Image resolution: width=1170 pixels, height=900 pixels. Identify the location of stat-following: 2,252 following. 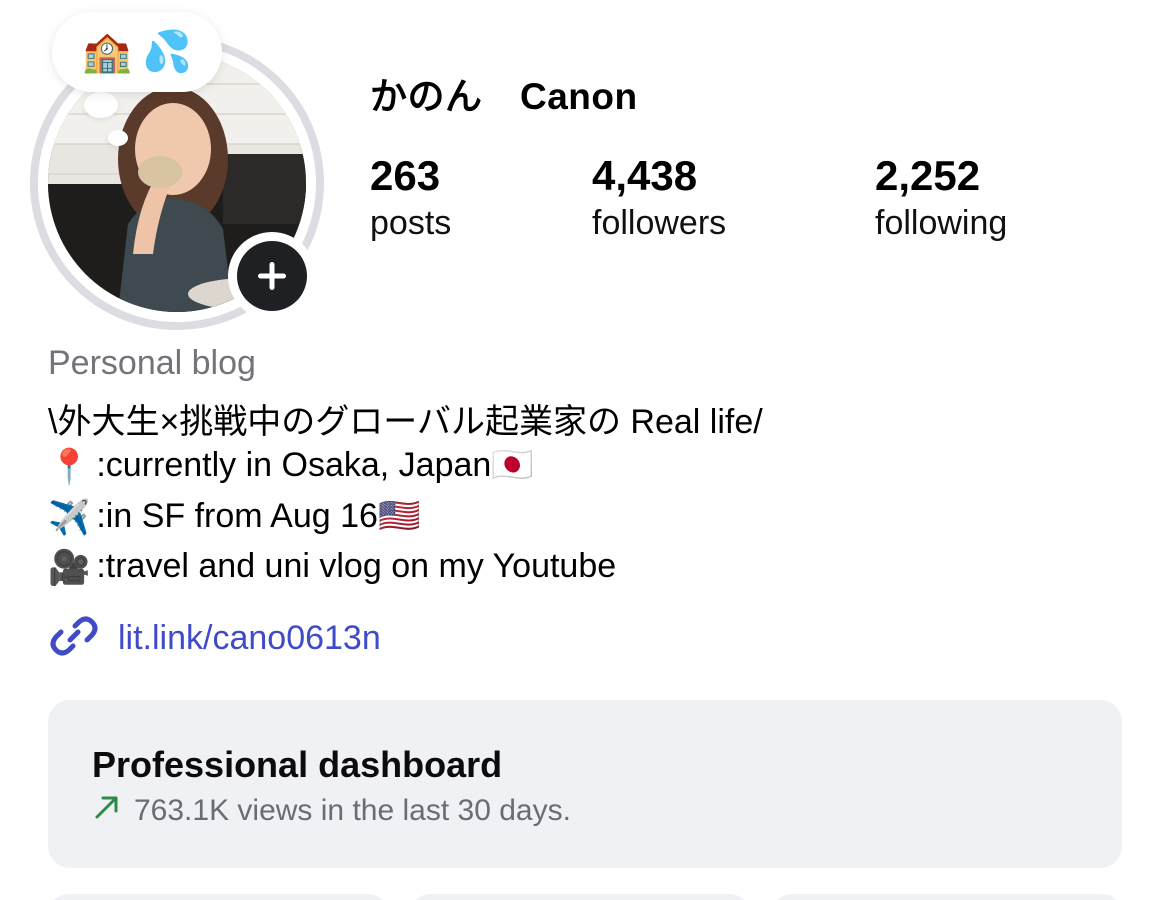
(941, 197).